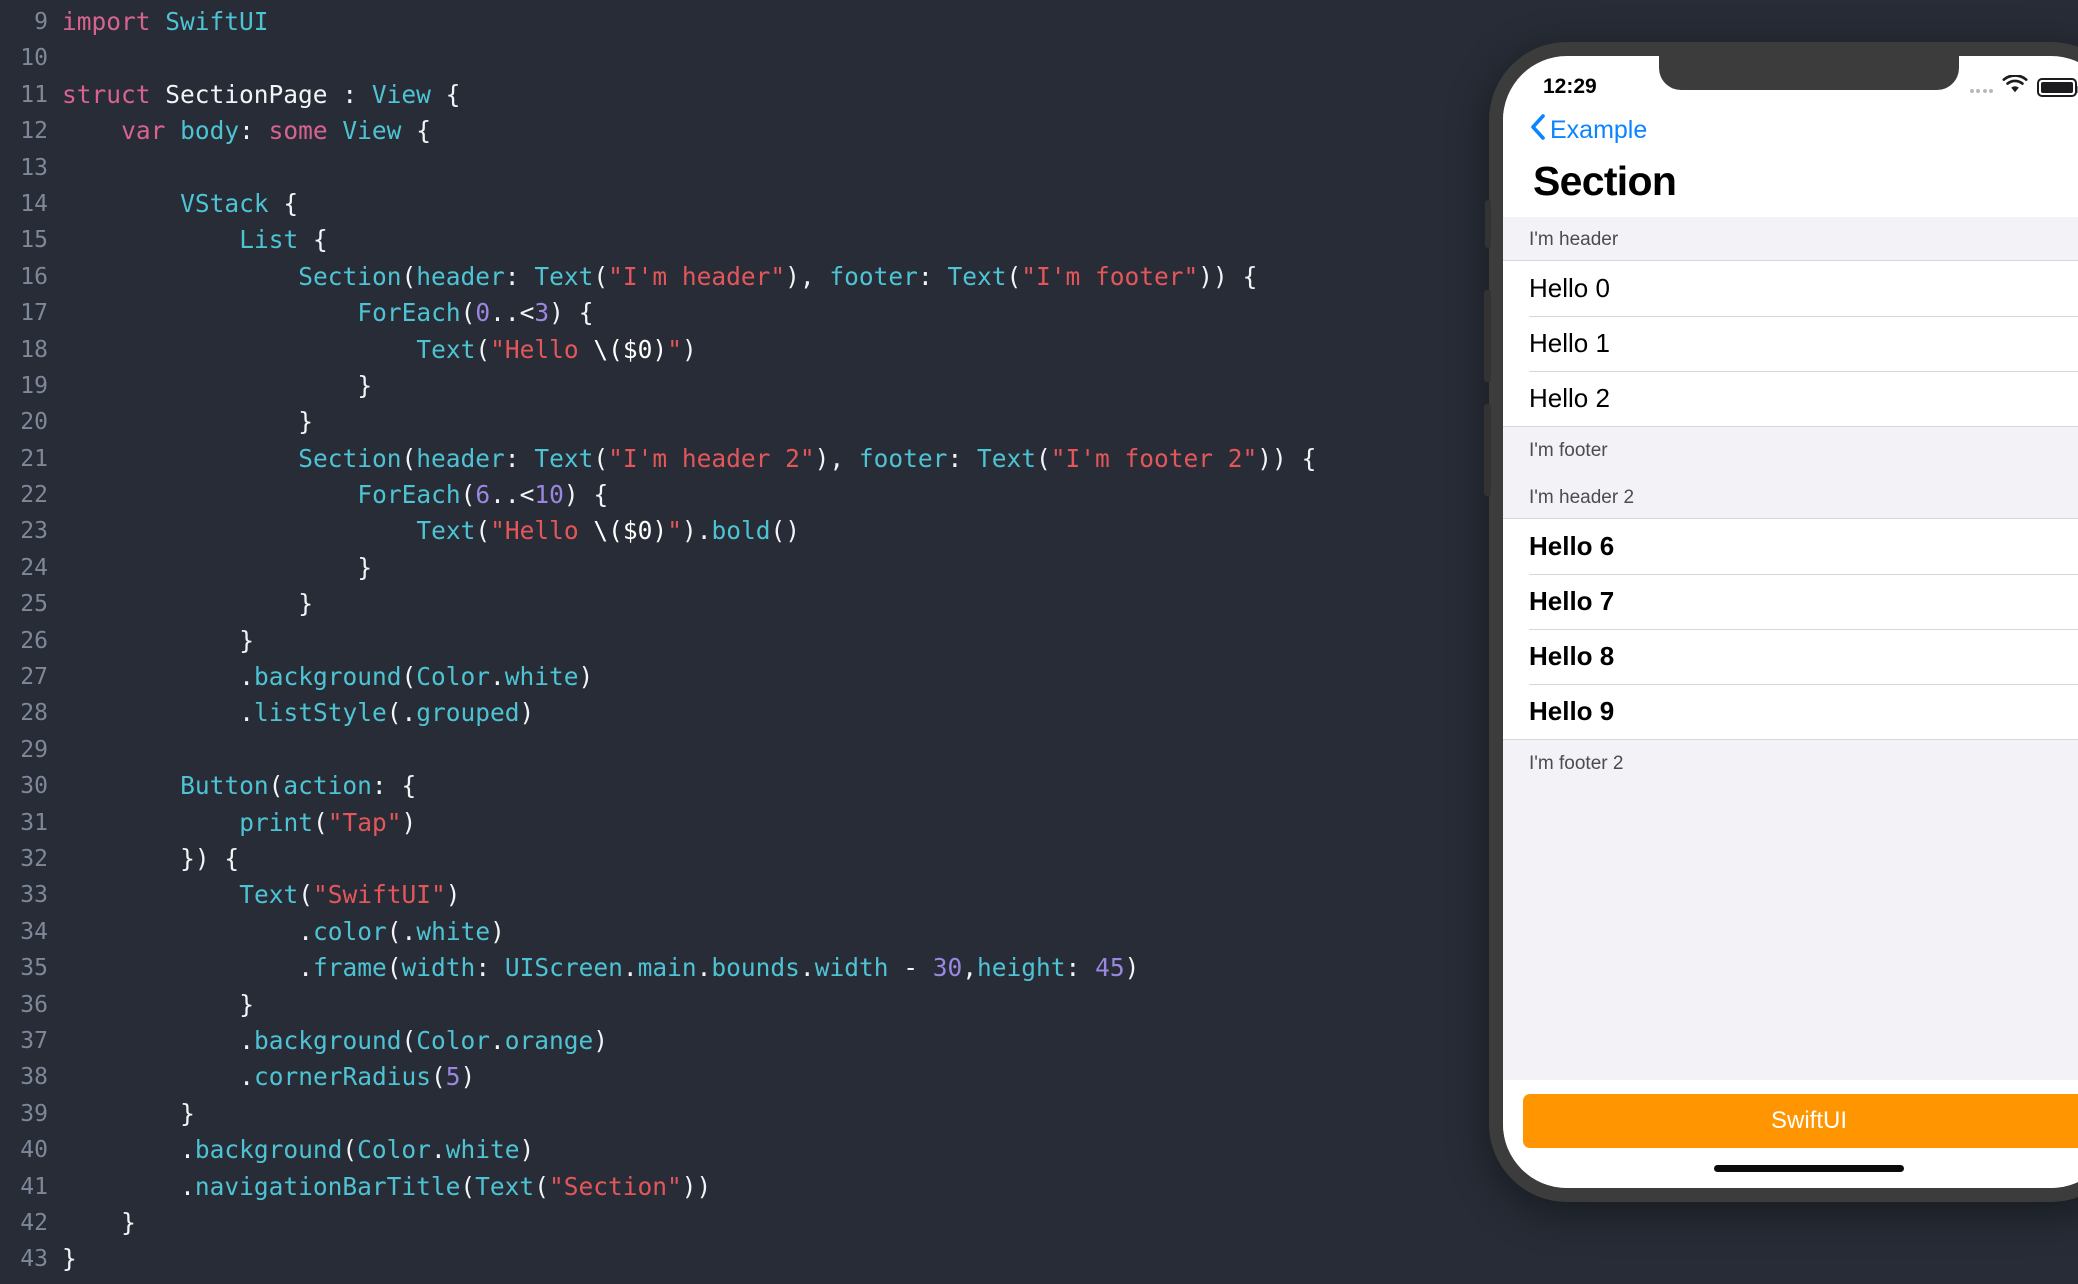  What do you see at coordinates (34, 822) in the screenshot?
I see `line-number: 31` at bounding box center [34, 822].